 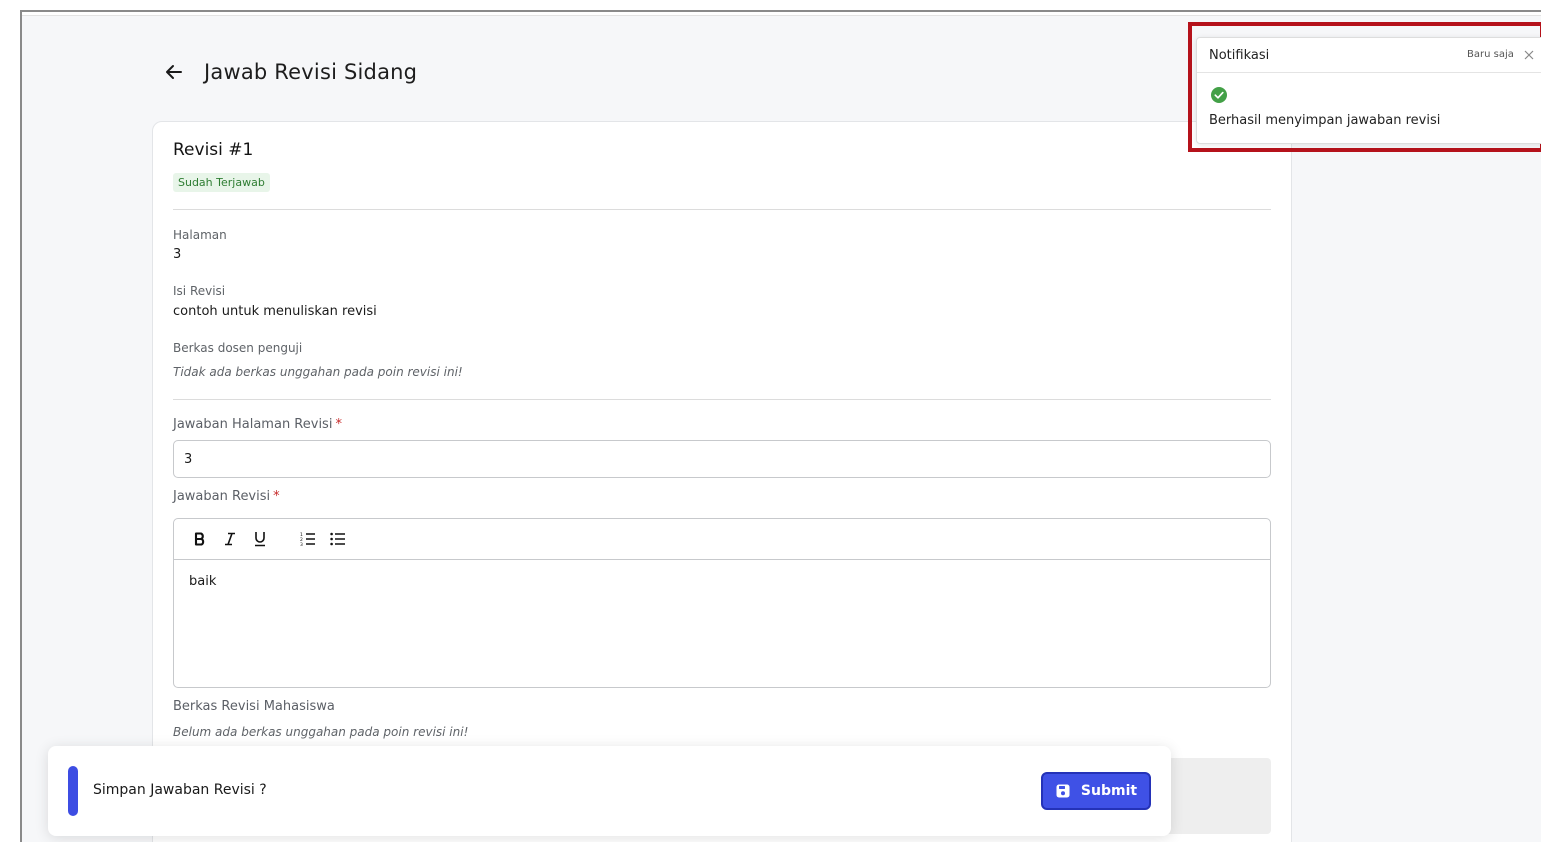 I want to click on underline-button, so click(x=260, y=539).